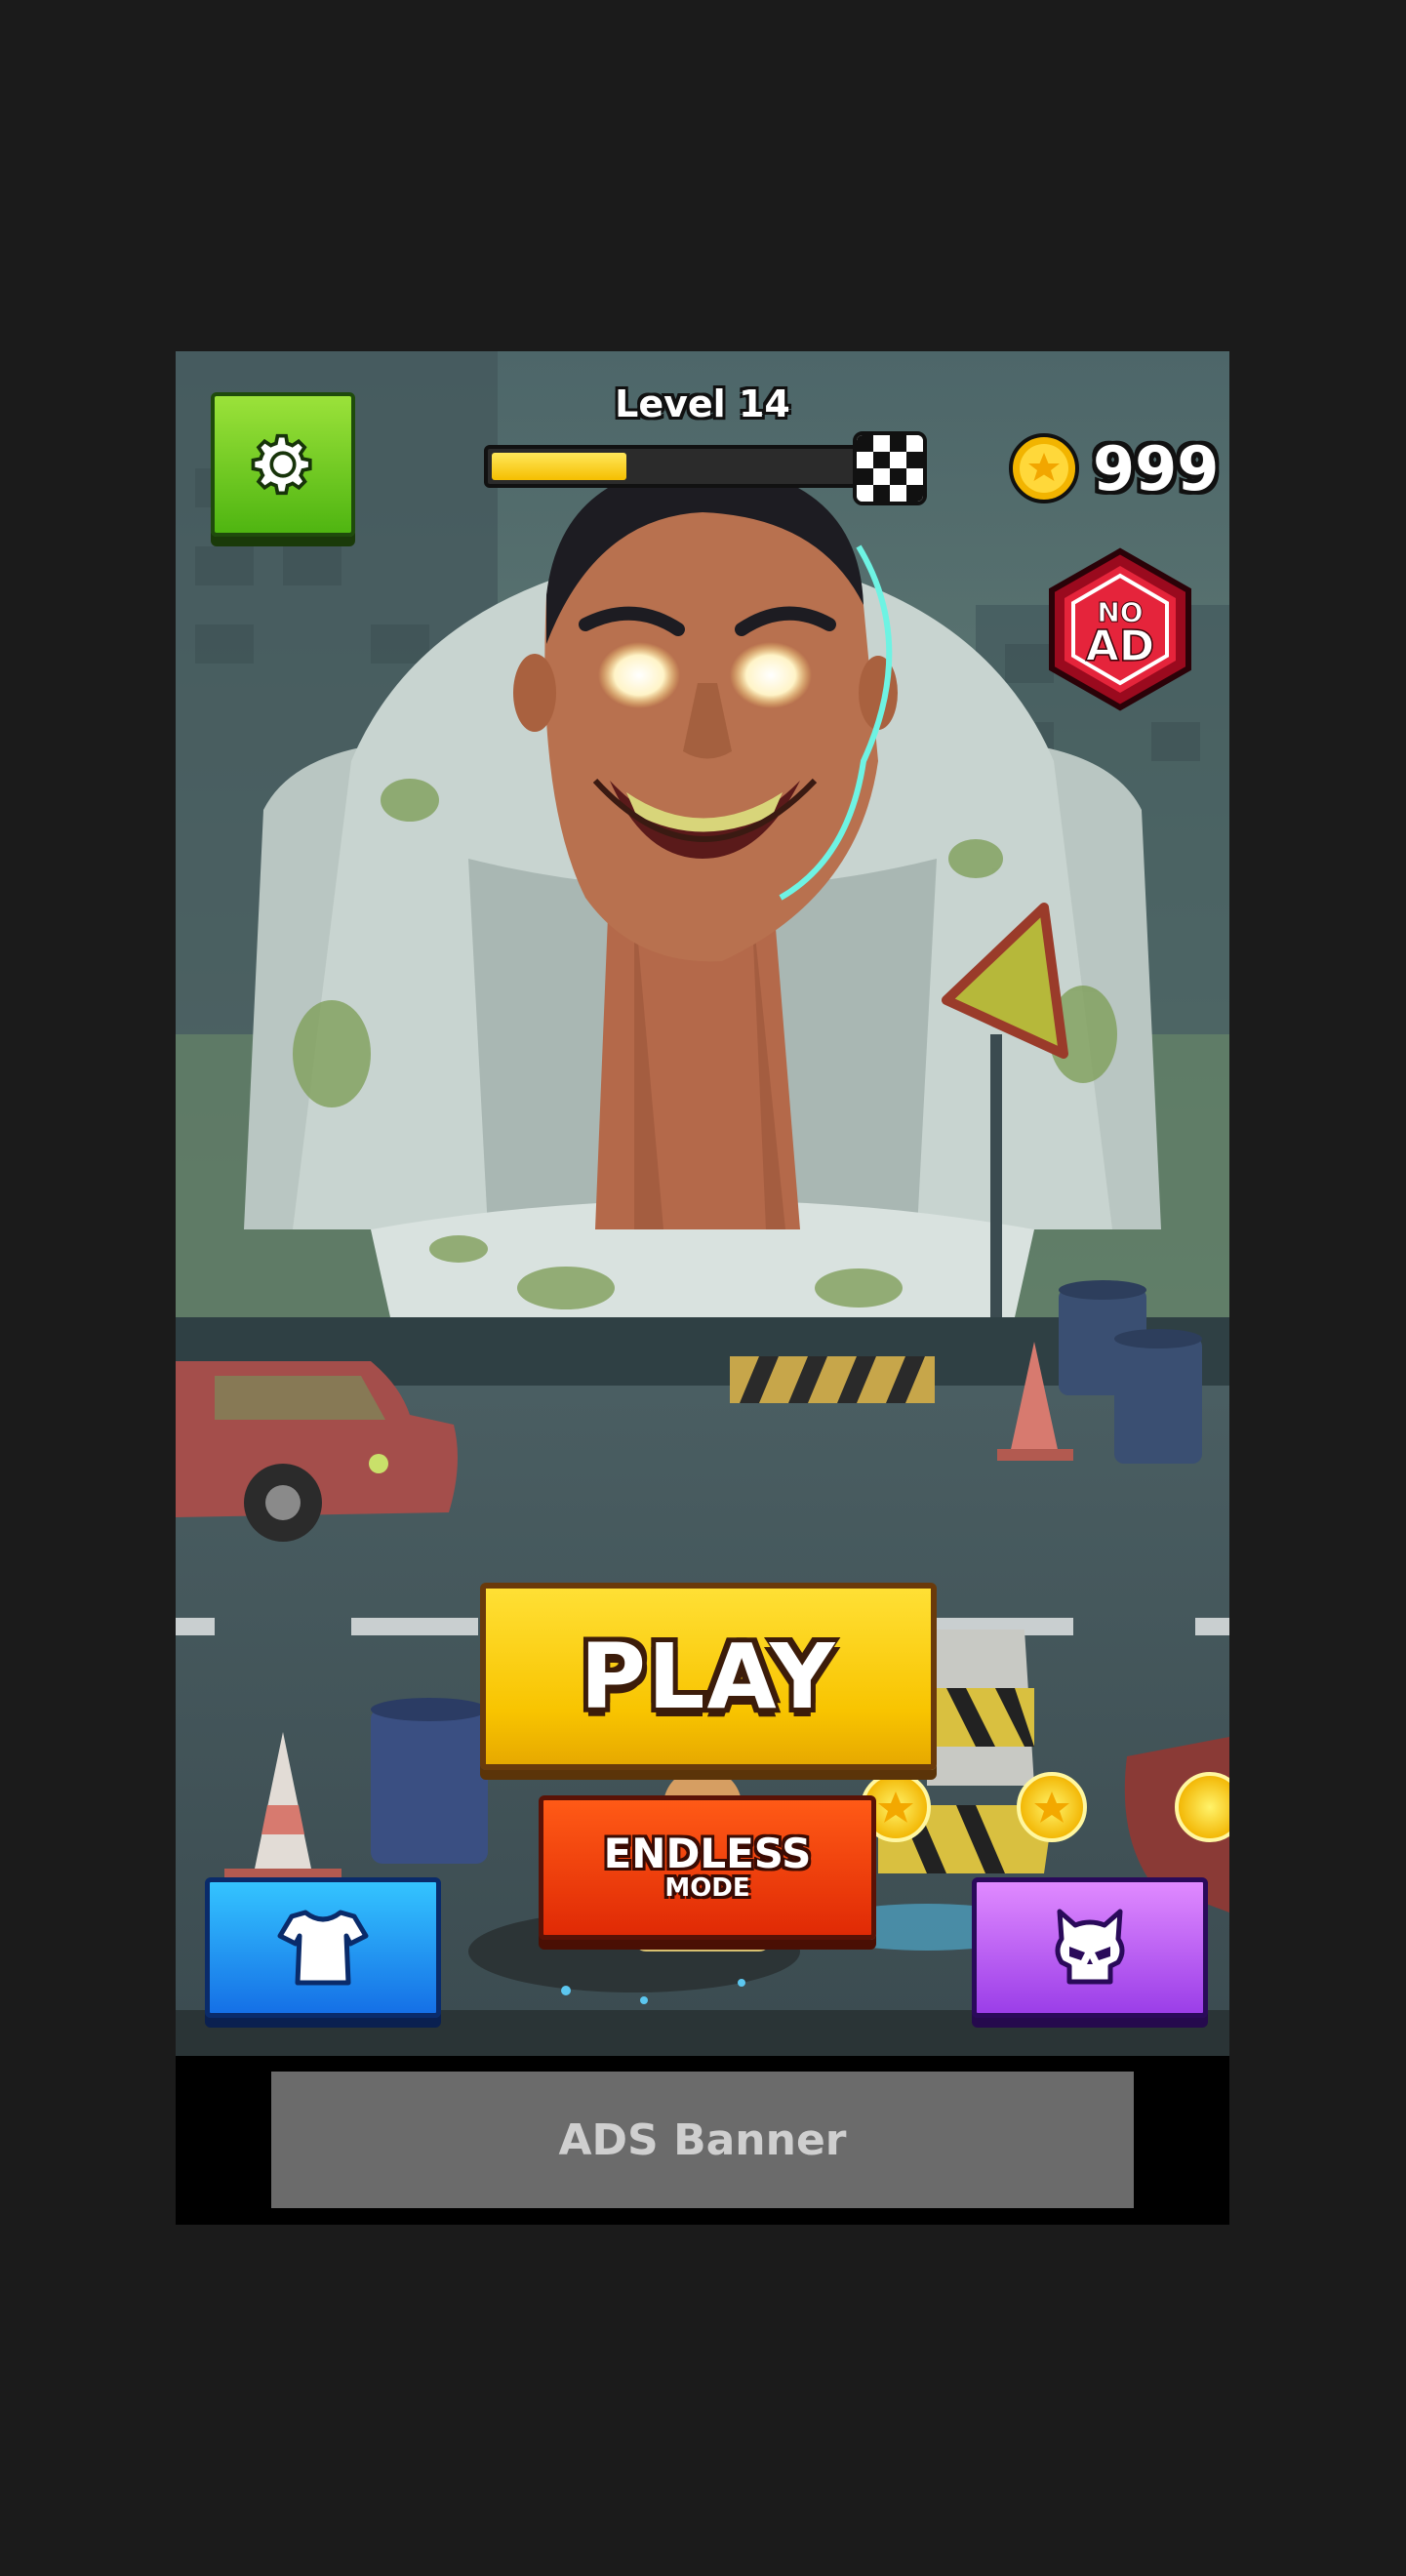 This screenshot has width=1406, height=2576. I want to click on checkered-flag-icon, so click(890, 468).